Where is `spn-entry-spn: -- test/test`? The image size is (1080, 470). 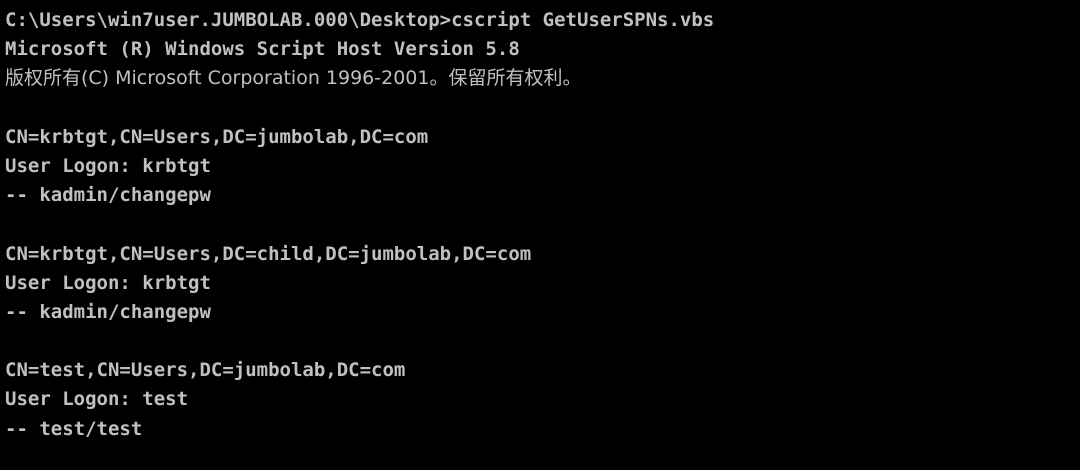
spn-entry-spn: -- test/test is located at coordinates (74, 428).